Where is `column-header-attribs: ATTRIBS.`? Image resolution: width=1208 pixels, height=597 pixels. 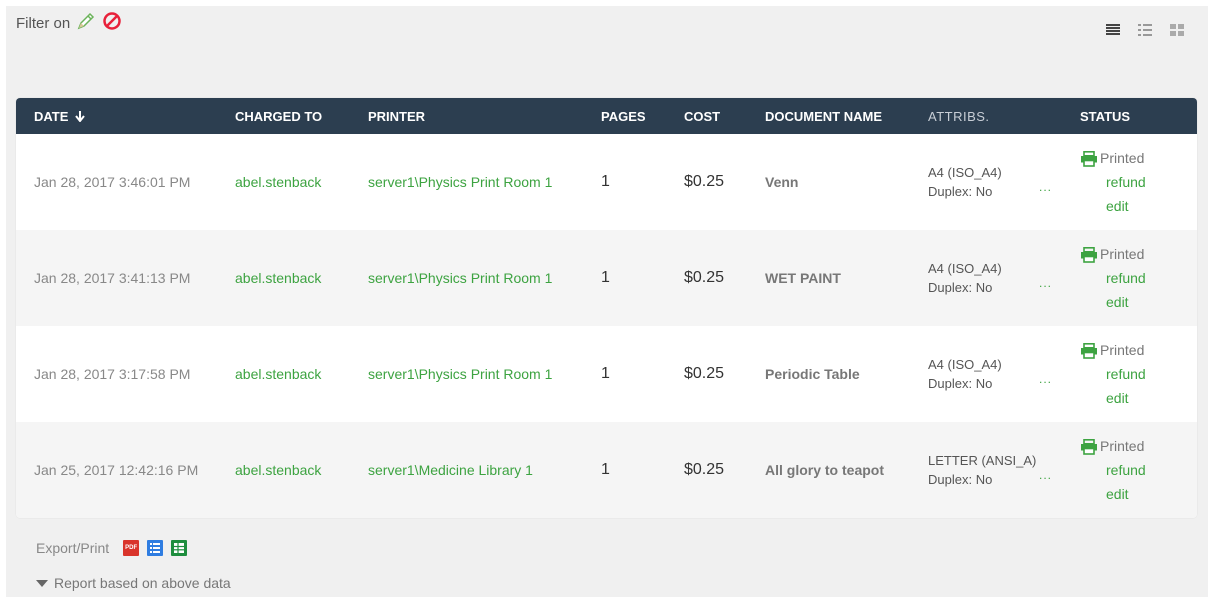
column-header-attribs: ATTRIBS. is located at coordinates (959, 116).